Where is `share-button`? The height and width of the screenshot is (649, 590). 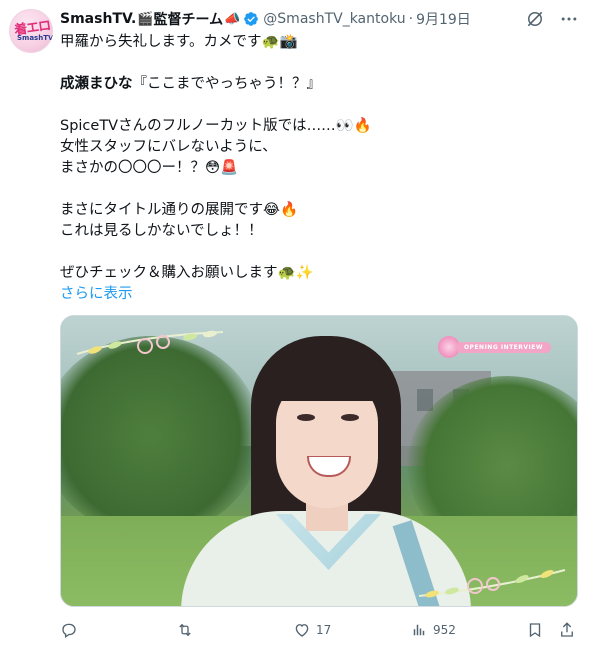
share-button is located at coordinates (567, 630).